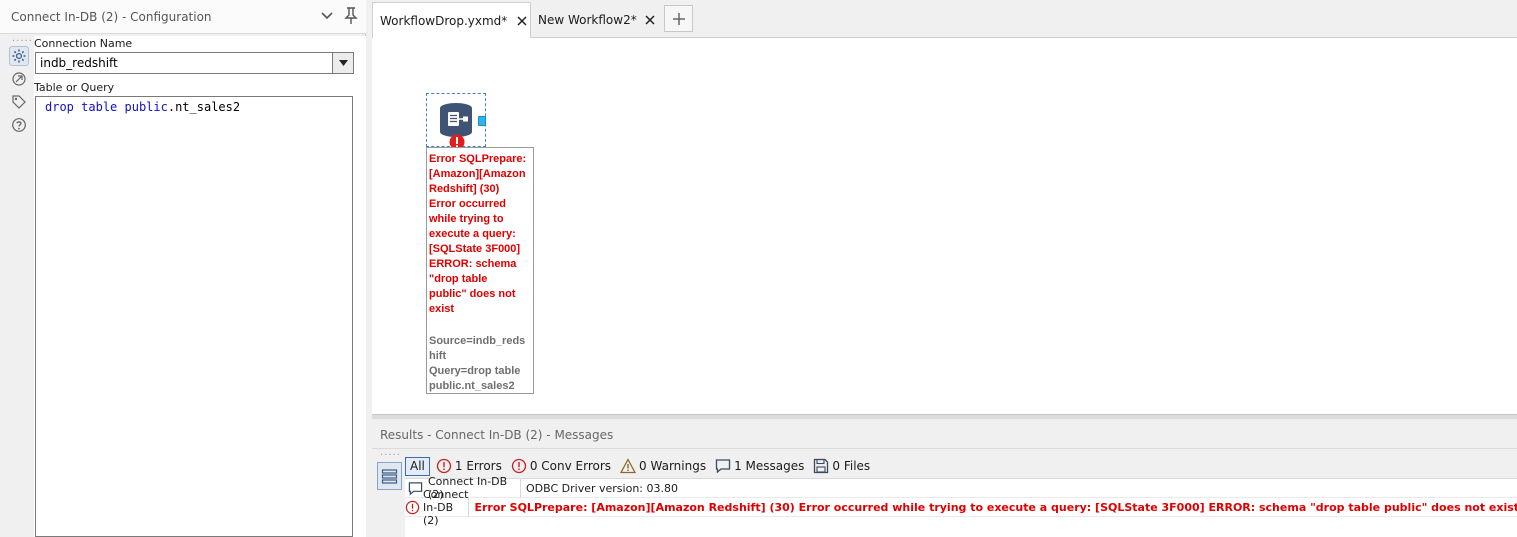 Image resolution: width=1517 pixels, height=537 pixels. Describe the element at coordinates (475, 249) in the screenshot. I see `error-line: [SQLState 3F000]` at that location.